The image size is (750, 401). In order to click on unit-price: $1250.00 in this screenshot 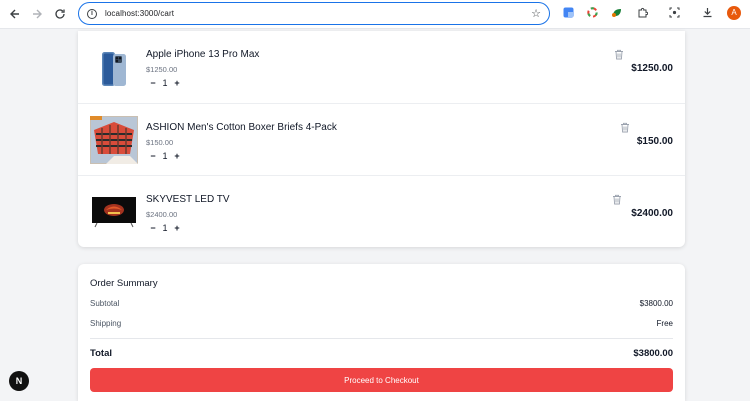, I will do `click(162, 69)`.